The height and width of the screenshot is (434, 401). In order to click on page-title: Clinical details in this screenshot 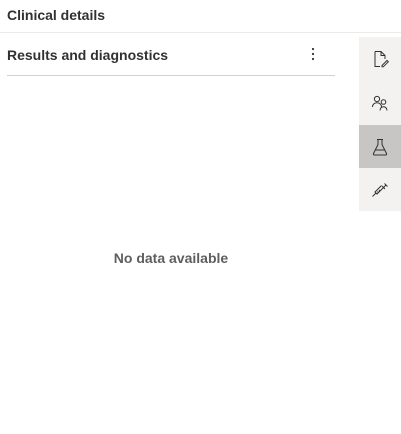, I will do `click(56, 15)`.